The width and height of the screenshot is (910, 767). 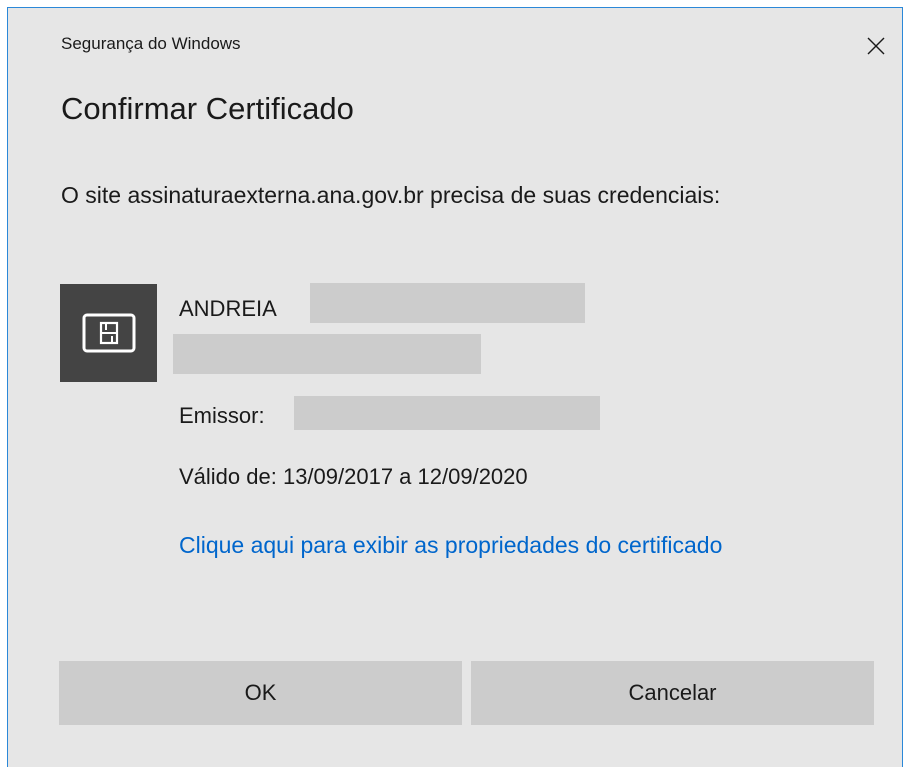 I want to click on cancel-button: Cancelar, so click(x=672, y=693).